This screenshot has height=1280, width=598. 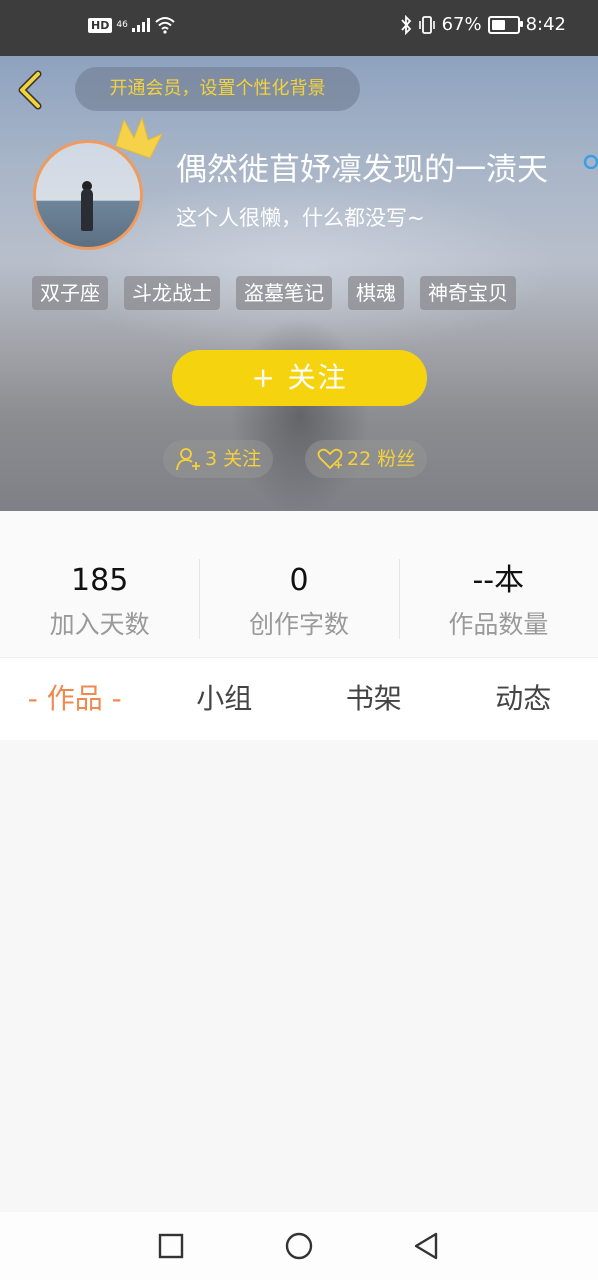 I want to click on status-left: HD 46, so click(x=132, y=25).